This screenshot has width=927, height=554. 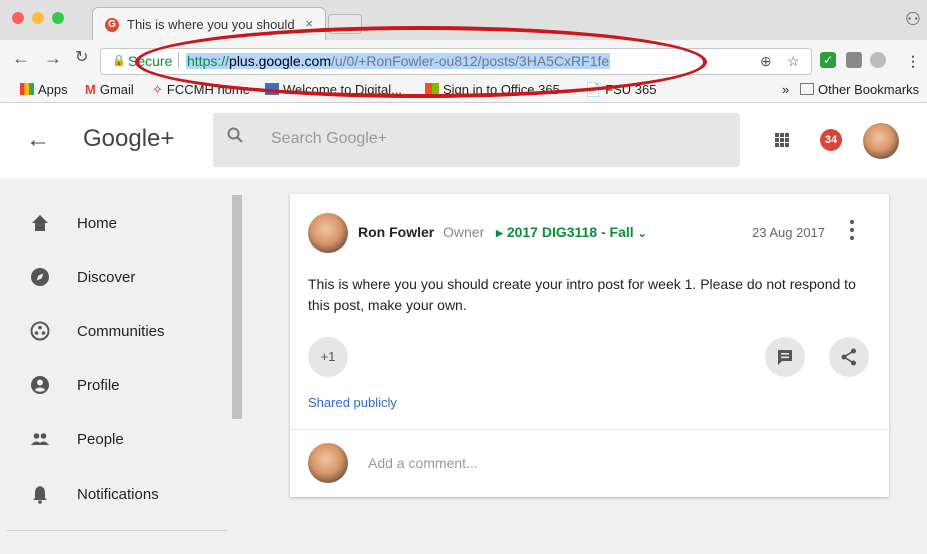 I want to click on share-button, so click(x=849, y=357).